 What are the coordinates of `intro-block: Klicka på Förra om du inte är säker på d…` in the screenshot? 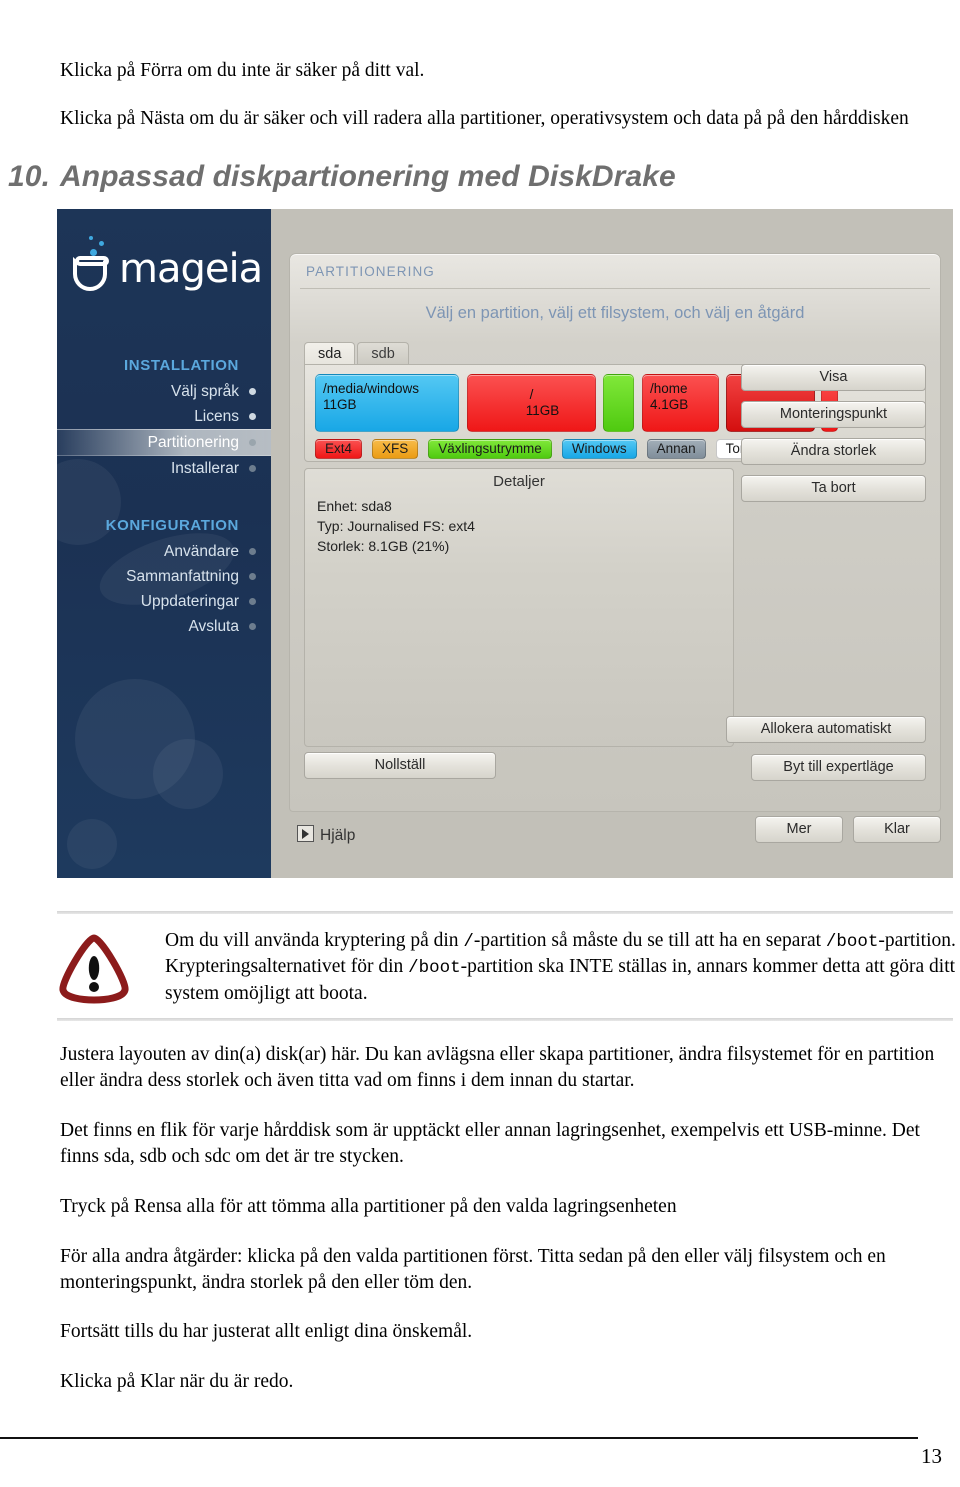 It's located at (510, 105).